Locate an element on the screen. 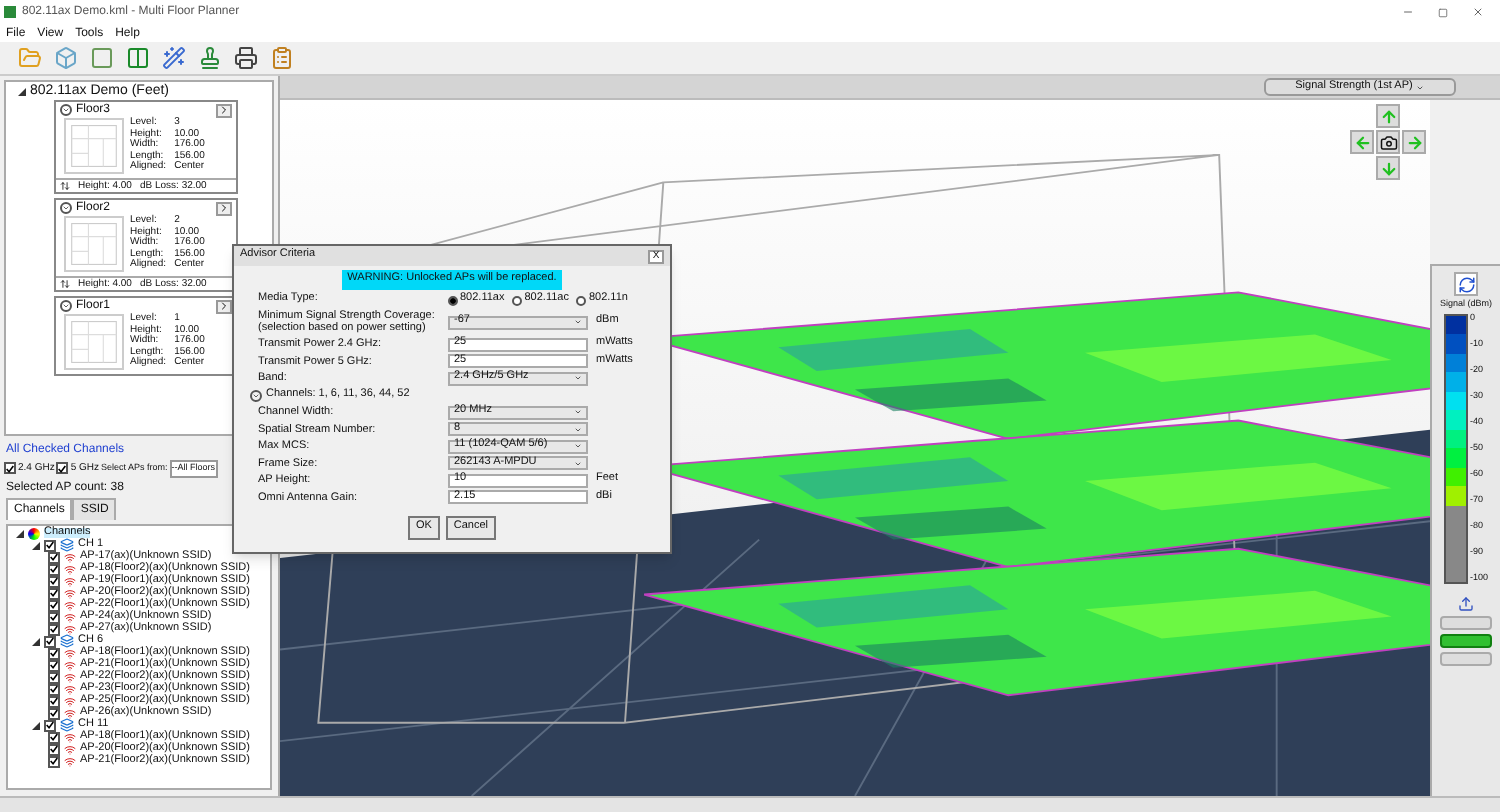  camera-icon is located at coordinates (1388, 142).